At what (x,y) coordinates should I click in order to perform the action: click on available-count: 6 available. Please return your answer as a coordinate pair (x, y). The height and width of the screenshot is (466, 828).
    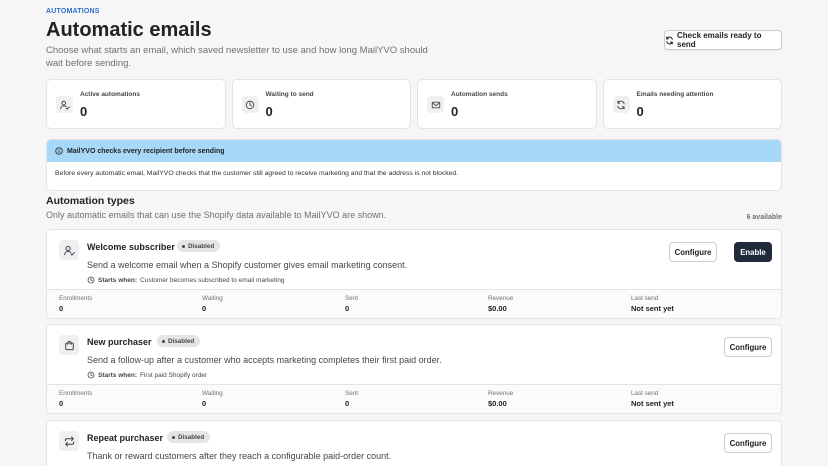
    Looking at the image, I should click on (764, 217).